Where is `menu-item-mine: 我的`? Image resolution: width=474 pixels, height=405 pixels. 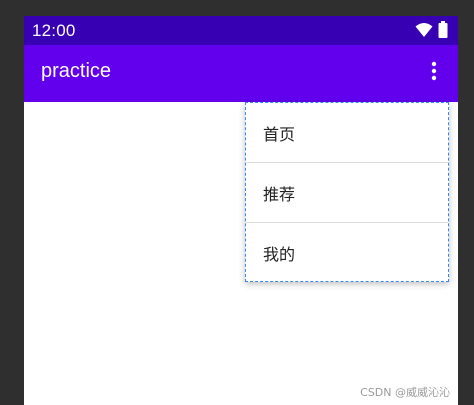
menu-item-mine: 我的 is located at coordinates (347, 253).